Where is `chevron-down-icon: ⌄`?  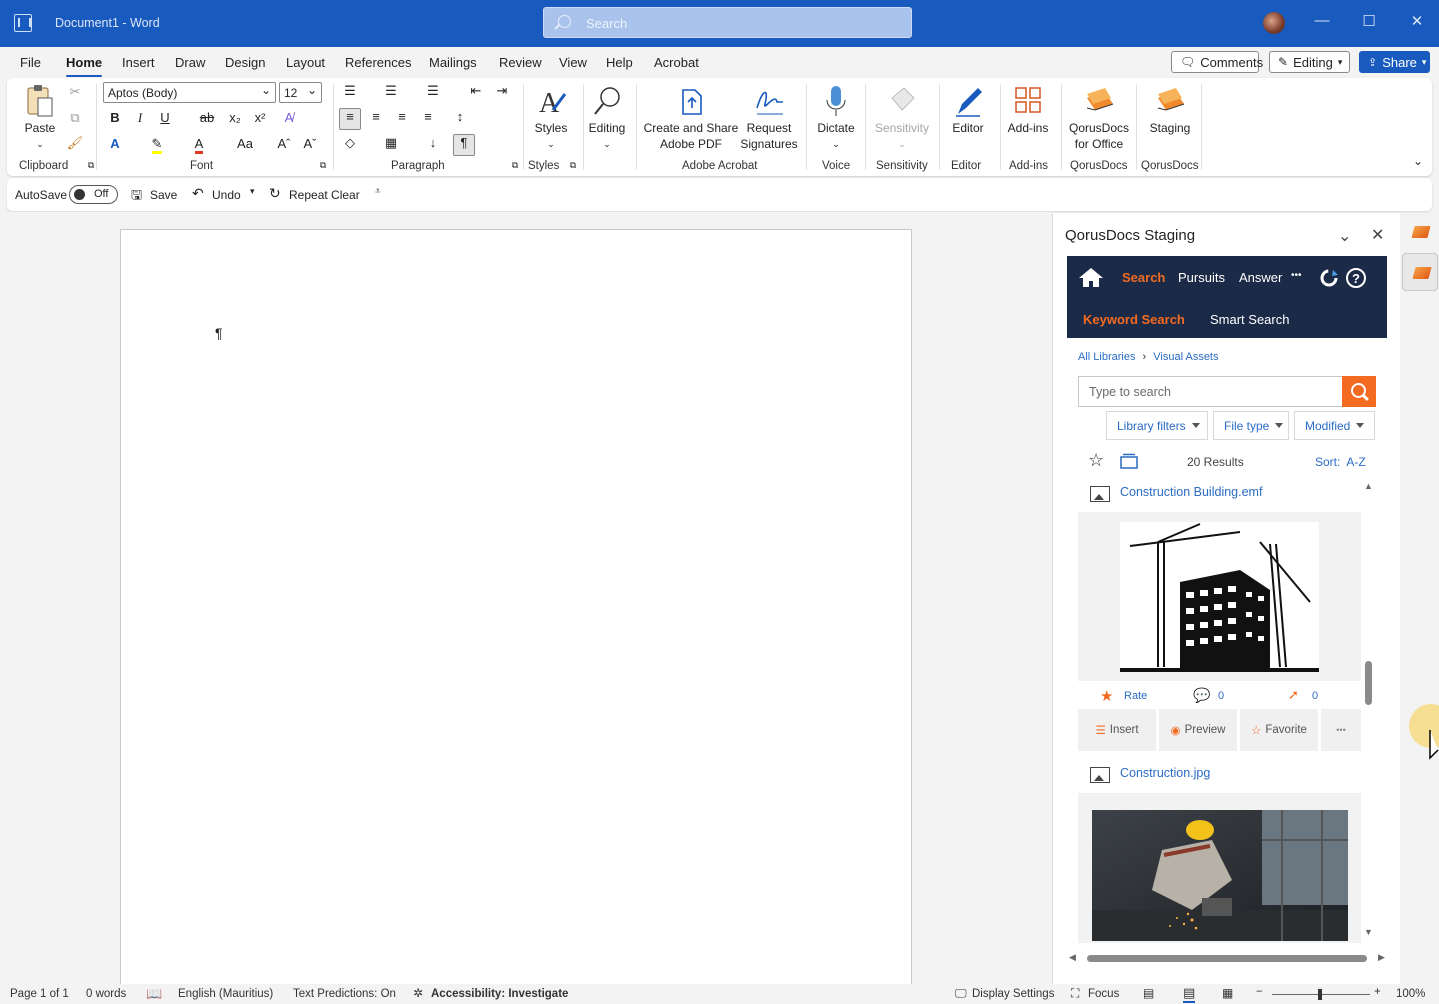 chevron-down-icon: ⌄ is located at coordinates (1418, 161).